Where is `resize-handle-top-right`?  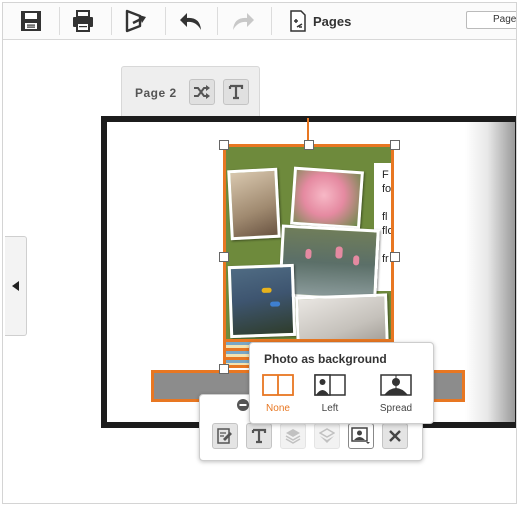
resize-handle-top-right is located at coordinates (395, 145).